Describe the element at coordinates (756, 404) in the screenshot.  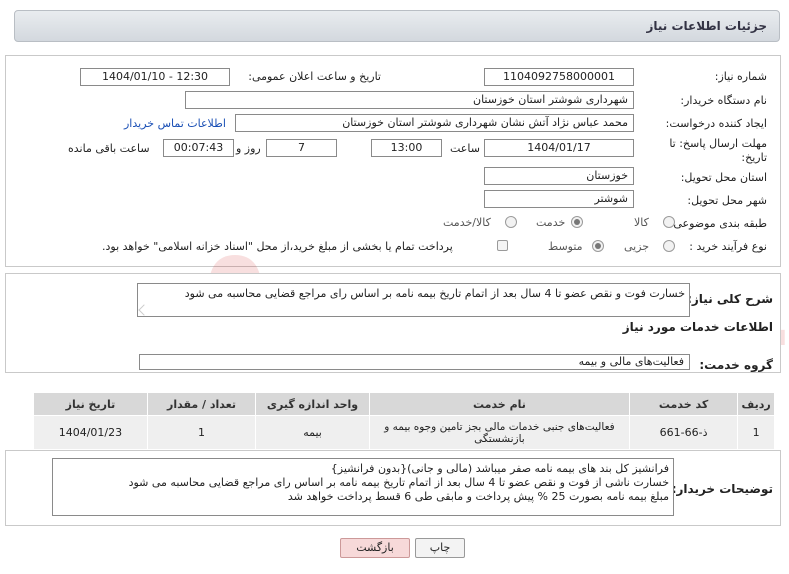
I see `col-row: ردیف` at that location.